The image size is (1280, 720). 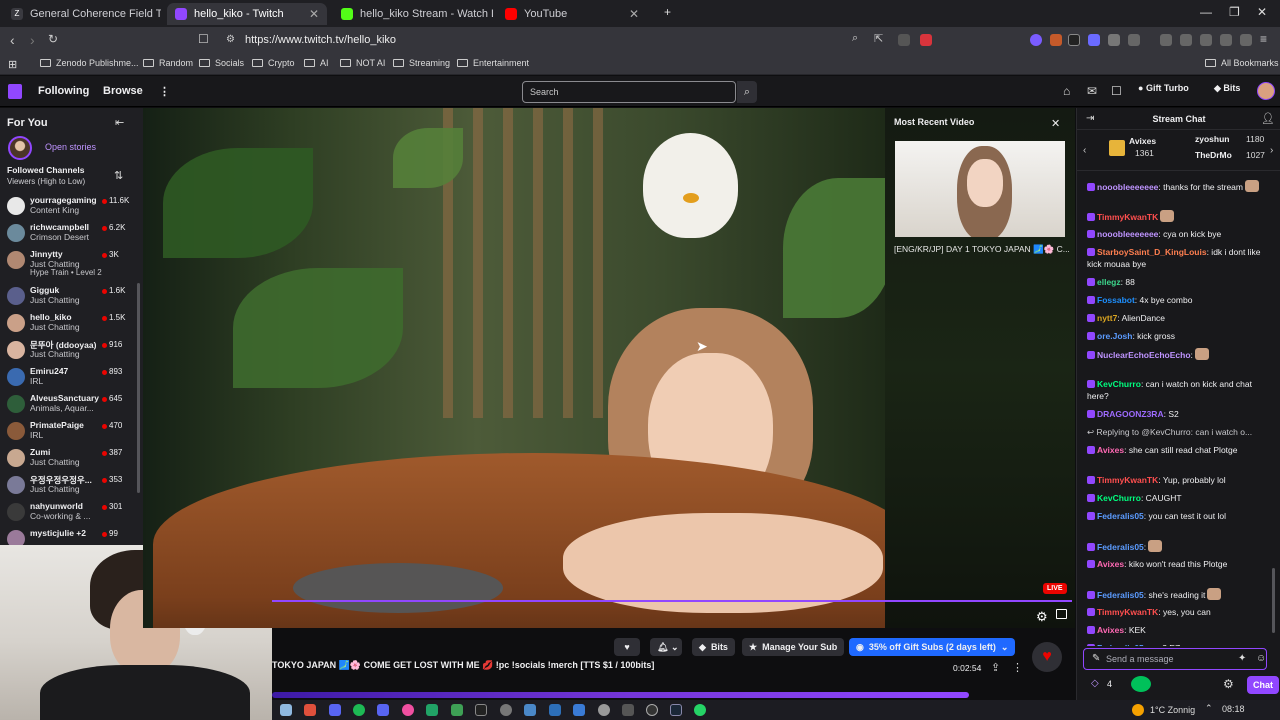 What do you see at coordinates (1227, 88) in the screenshot?
I see `bits-button: ◆ Bits` at bounding box center [1227, 88].